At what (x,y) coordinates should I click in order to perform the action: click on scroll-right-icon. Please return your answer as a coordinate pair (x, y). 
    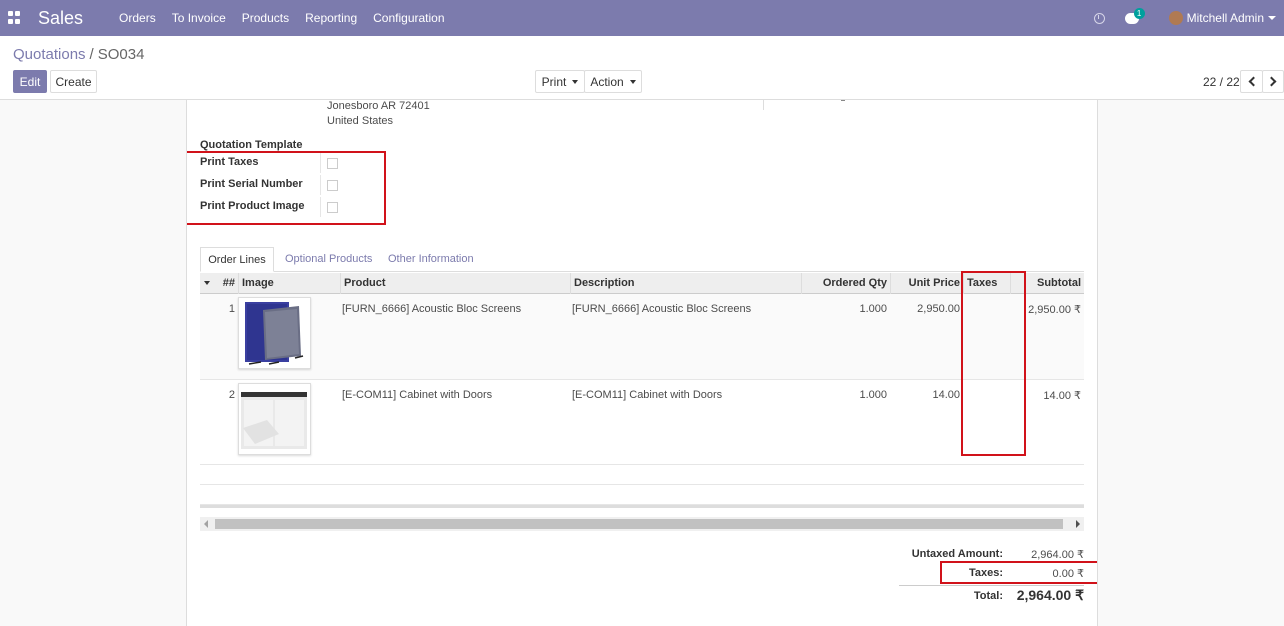
    Looking at the image, I should click on (1078, 524).